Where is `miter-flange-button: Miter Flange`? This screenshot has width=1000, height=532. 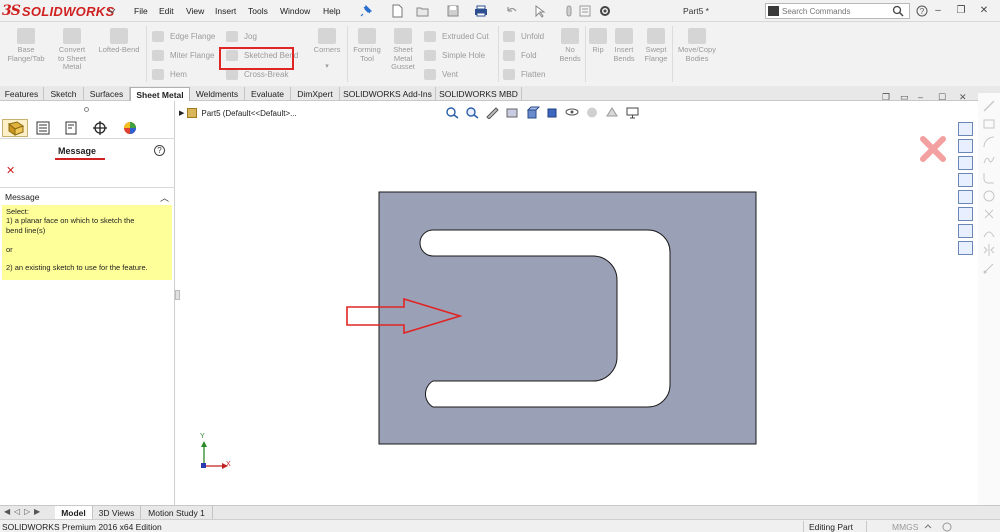
miter-flange-button: Miter Flange is located at coordinates (183, 55).